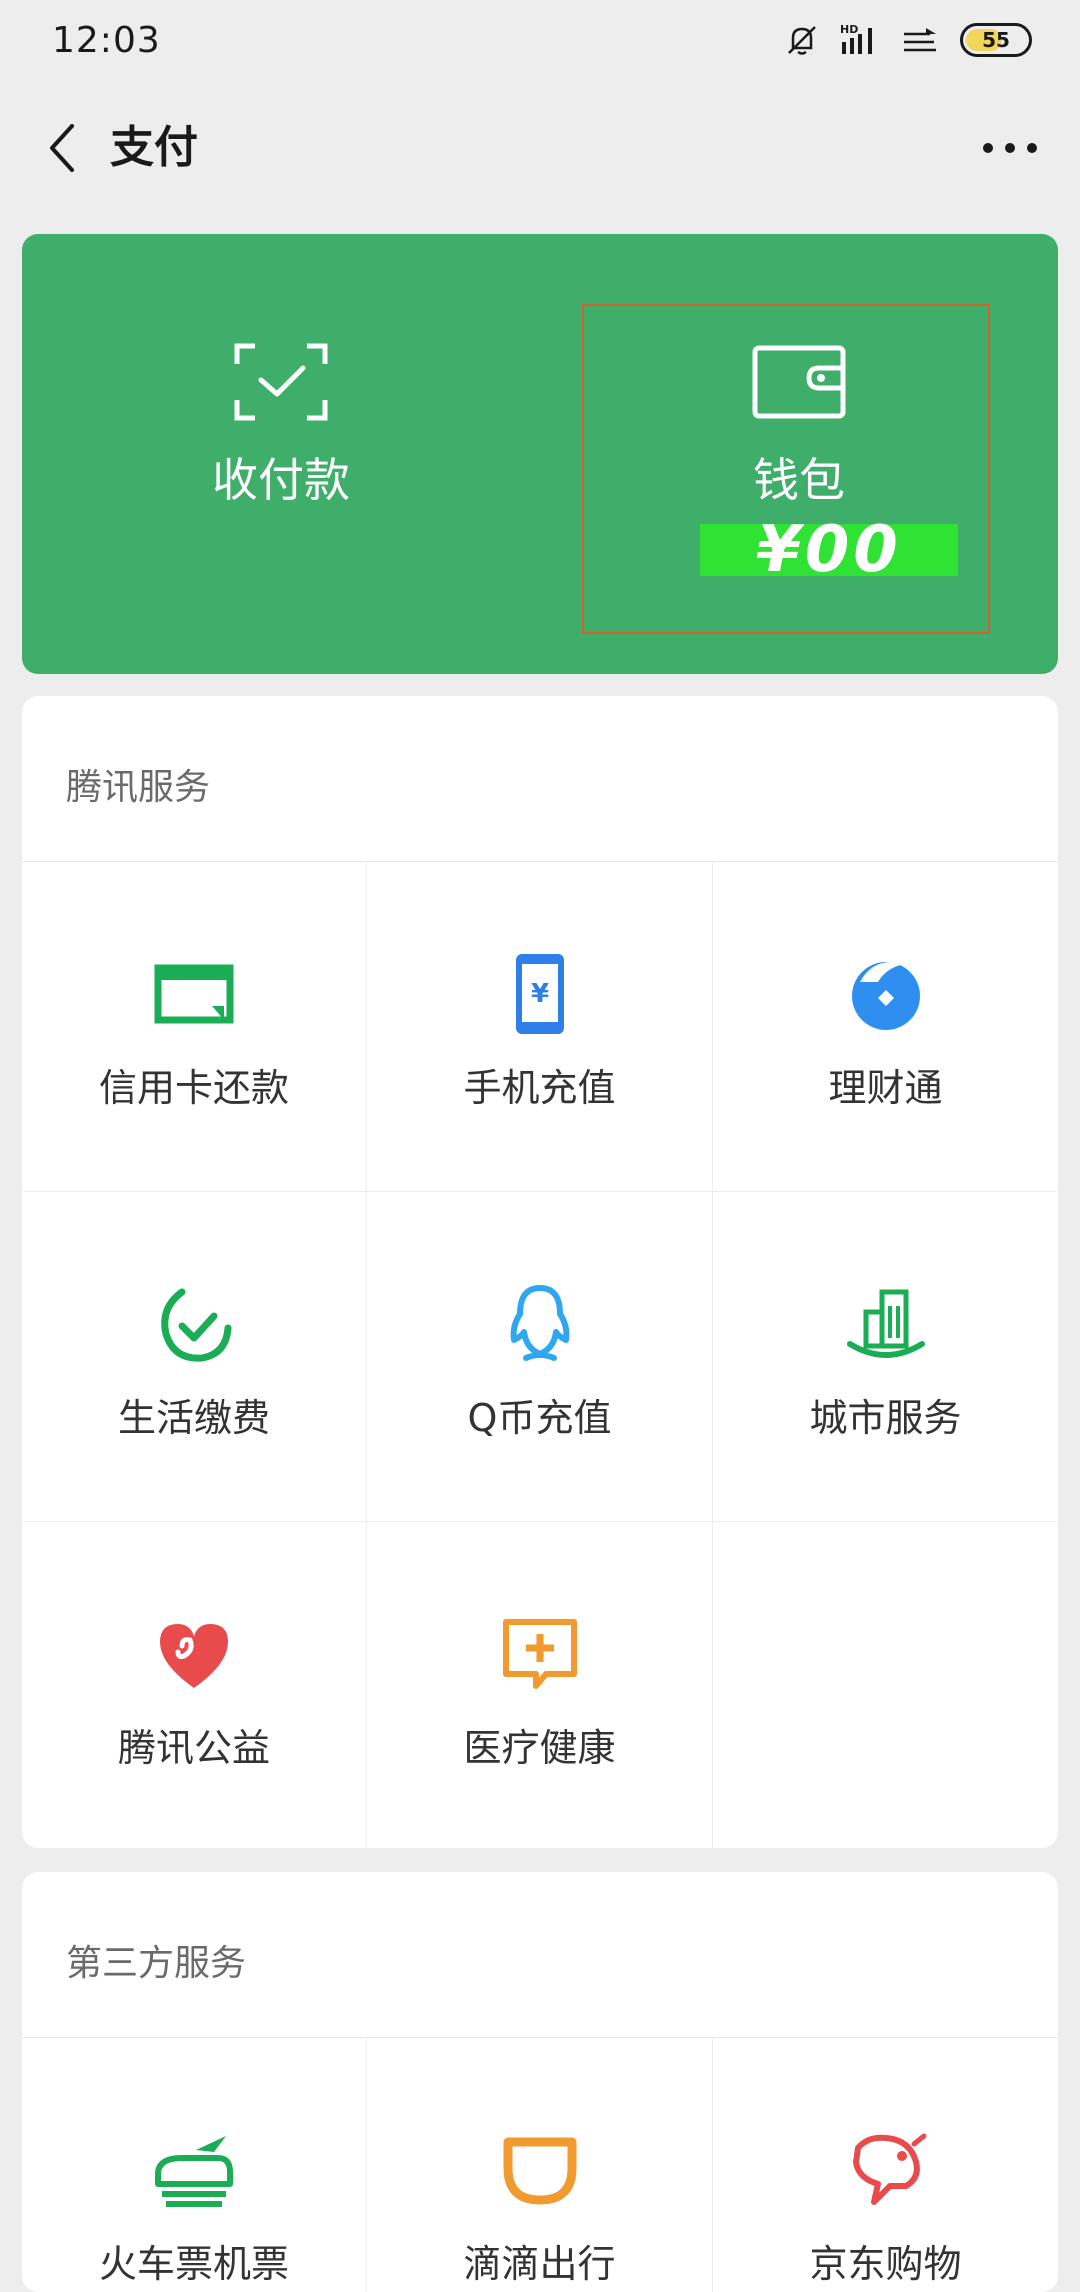 This screenshot has height=2292, width=1080. What do you see at coordinates (540, 148) in the screenshot?
I see `header: 支付` at bounding box center [540, 148].